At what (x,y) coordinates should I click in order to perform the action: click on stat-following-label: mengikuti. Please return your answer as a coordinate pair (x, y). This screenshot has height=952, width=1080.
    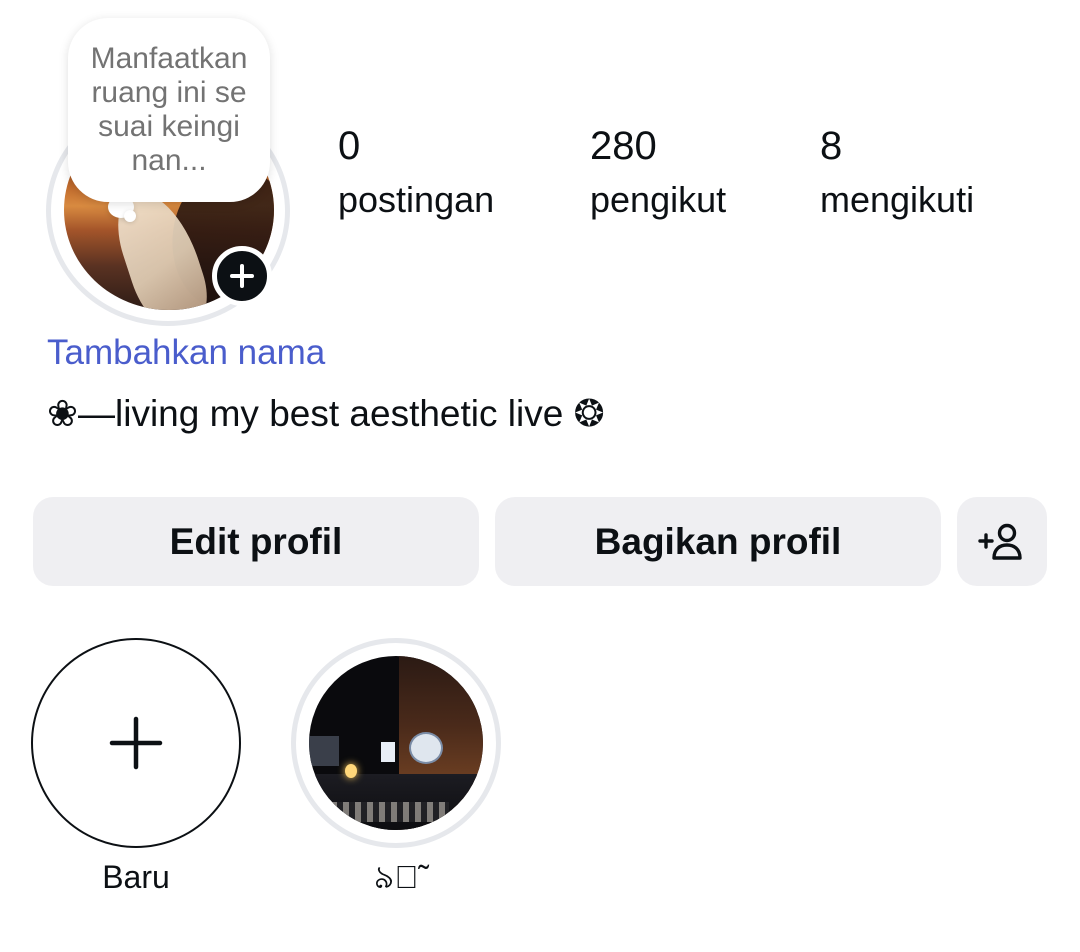
    Looking at the image, I should click on (897, 199).